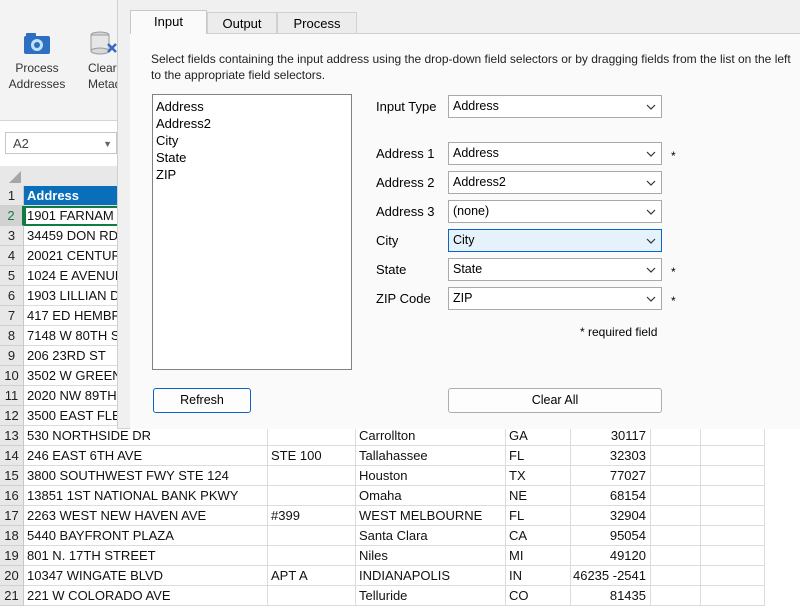 The image size is (800, 606). I want to click on refresh-button: Refresh, so click(202, 400).